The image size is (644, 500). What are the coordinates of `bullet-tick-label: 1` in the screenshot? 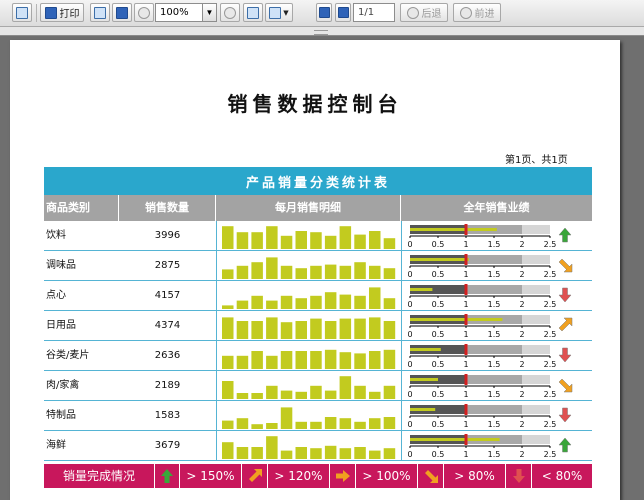 It's located at (465, 394).